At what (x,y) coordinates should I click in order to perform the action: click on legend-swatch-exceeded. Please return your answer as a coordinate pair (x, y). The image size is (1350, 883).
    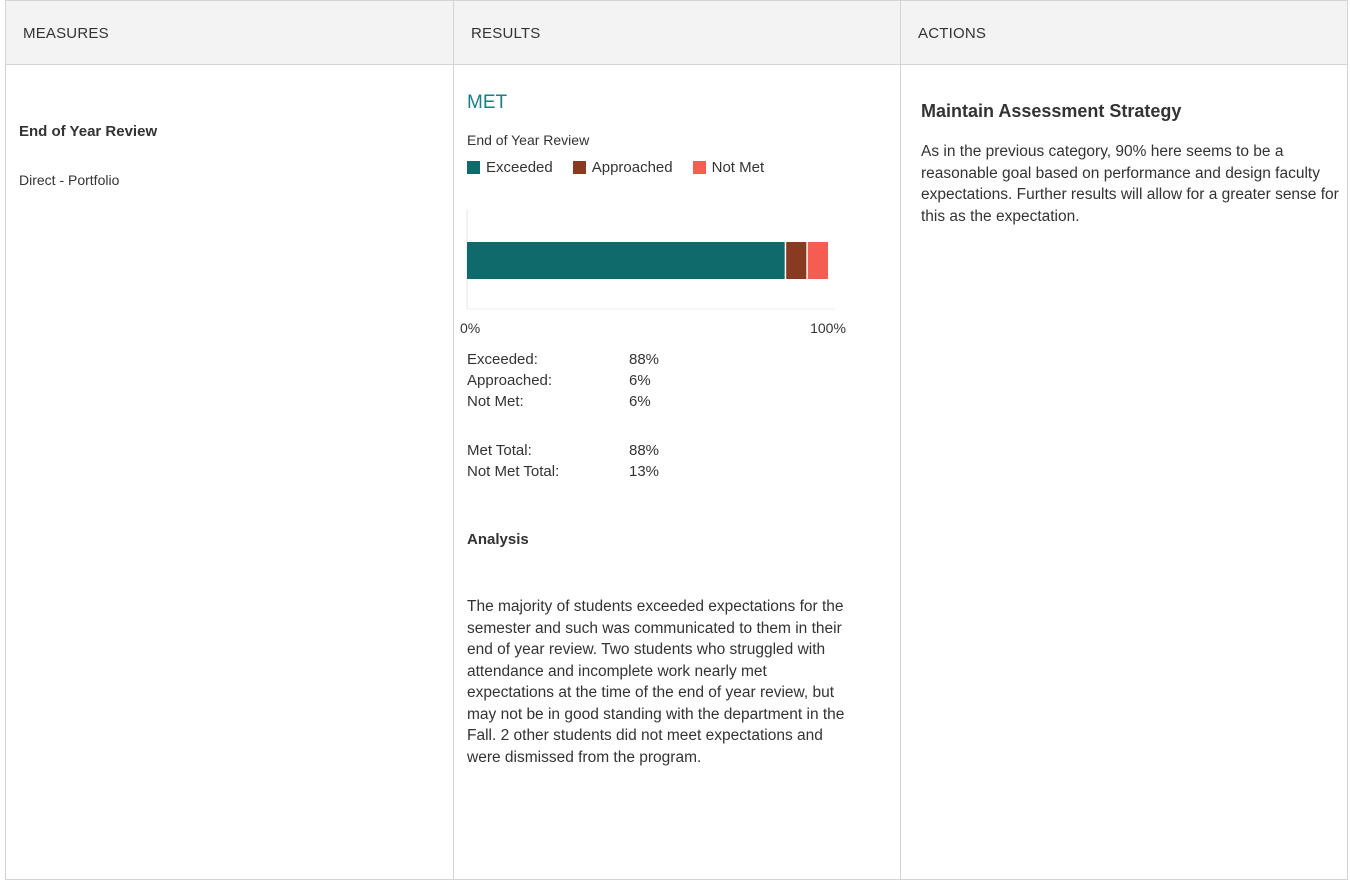
    Looking at the image, I should click on (473, 167).